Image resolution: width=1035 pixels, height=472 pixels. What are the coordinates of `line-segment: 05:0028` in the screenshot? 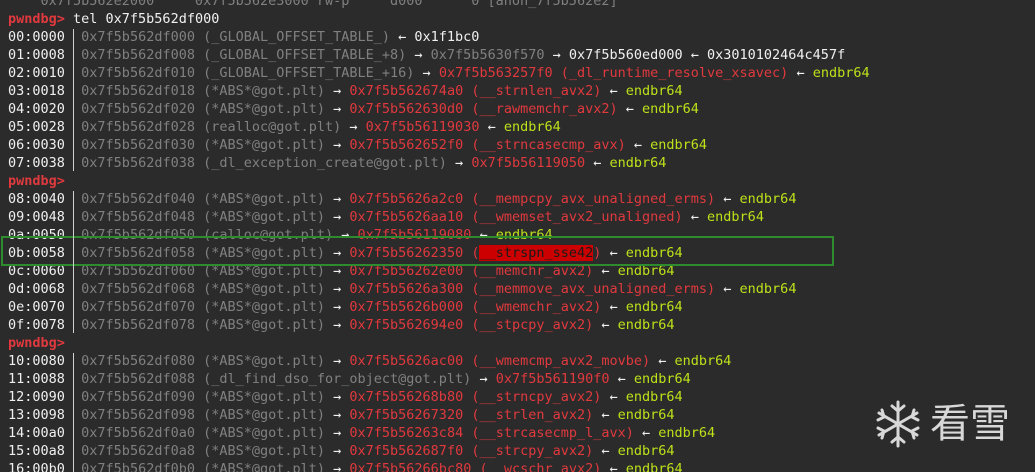 It's located at (36, 127).